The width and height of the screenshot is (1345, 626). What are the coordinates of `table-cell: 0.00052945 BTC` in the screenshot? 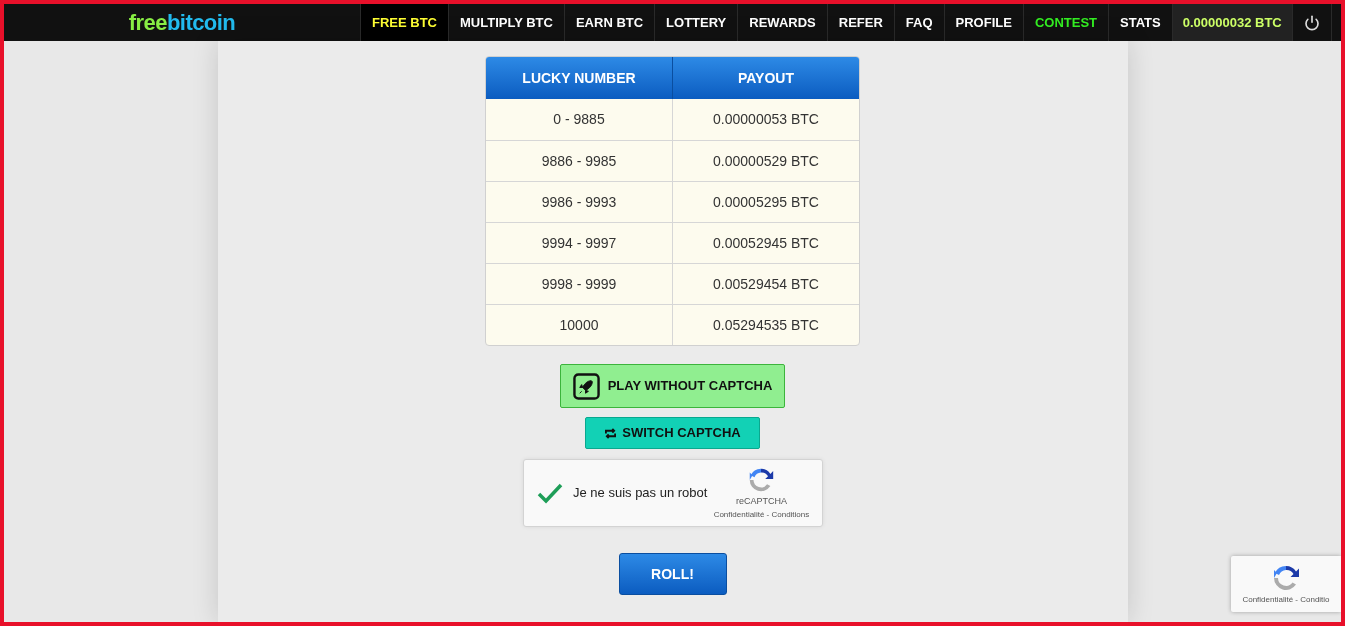 It's located at (765, 243).